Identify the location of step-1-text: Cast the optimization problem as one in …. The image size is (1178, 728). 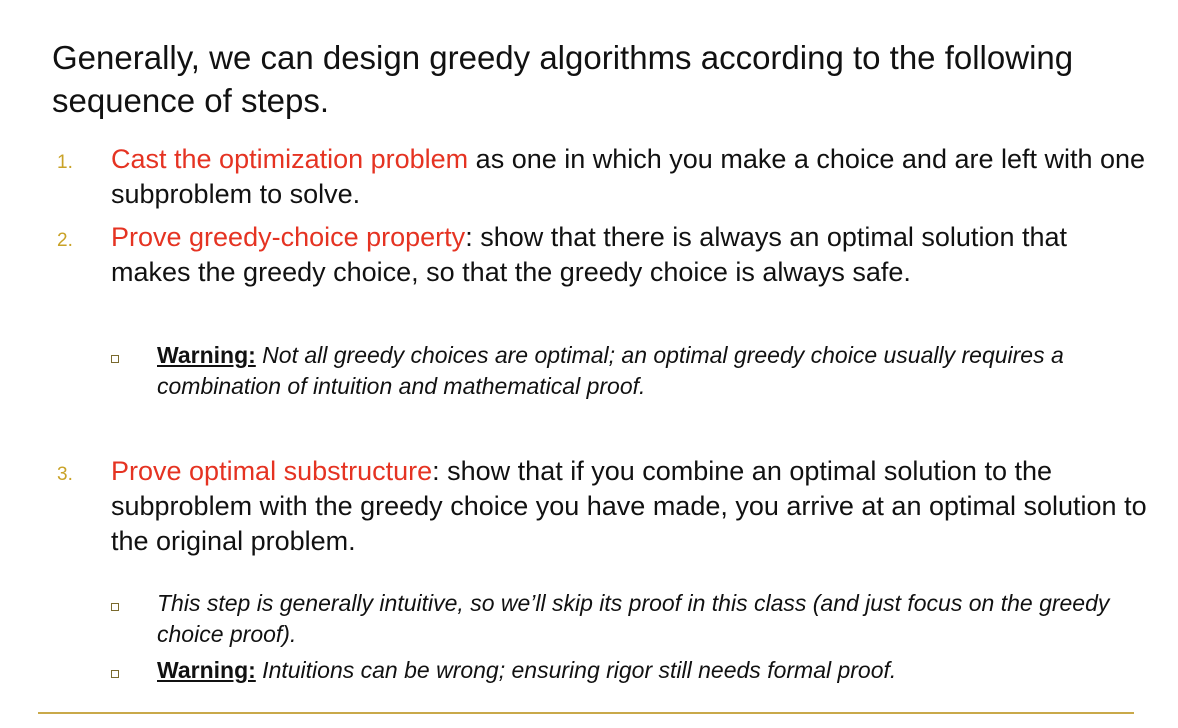
(631, 177).